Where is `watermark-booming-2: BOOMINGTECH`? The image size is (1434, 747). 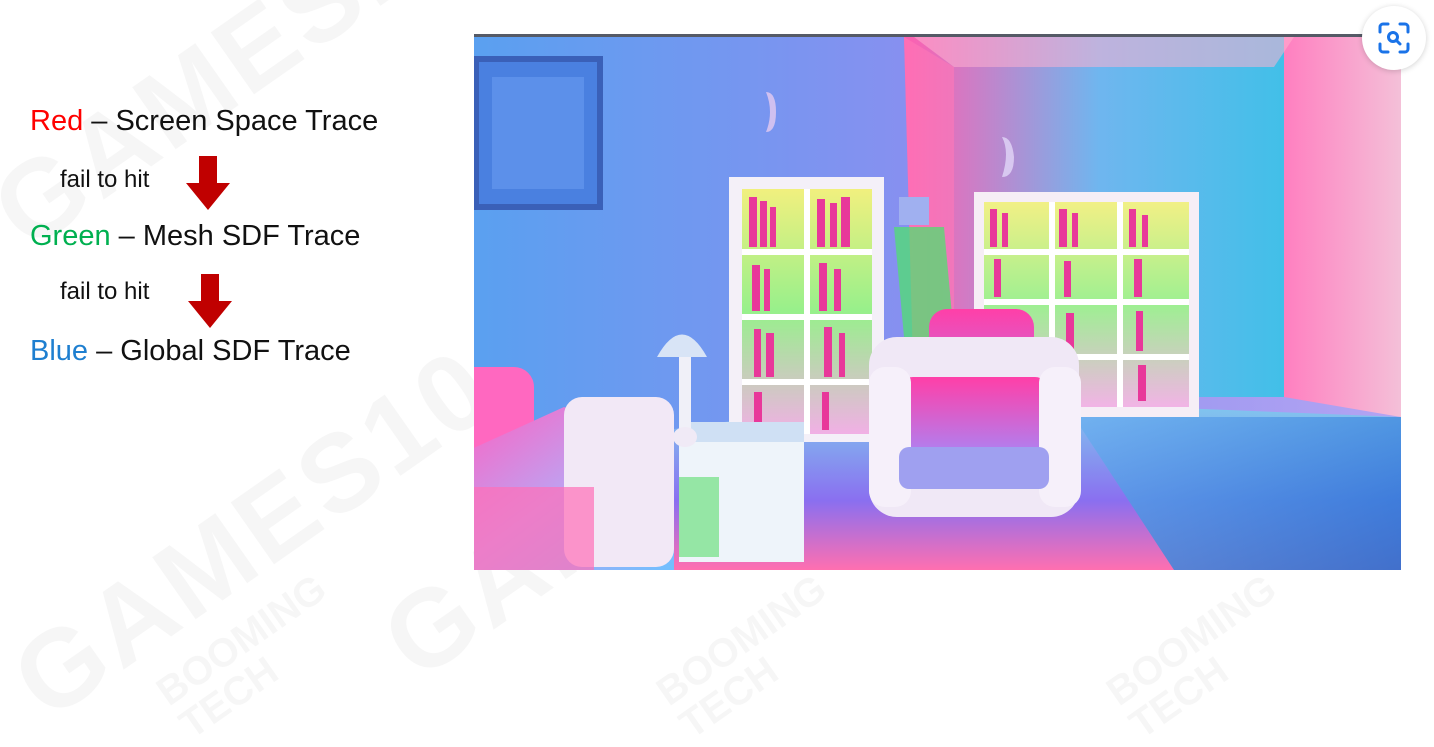
watermark-booming-2: BOOMINGTECH is located at coordinates (753, 657).